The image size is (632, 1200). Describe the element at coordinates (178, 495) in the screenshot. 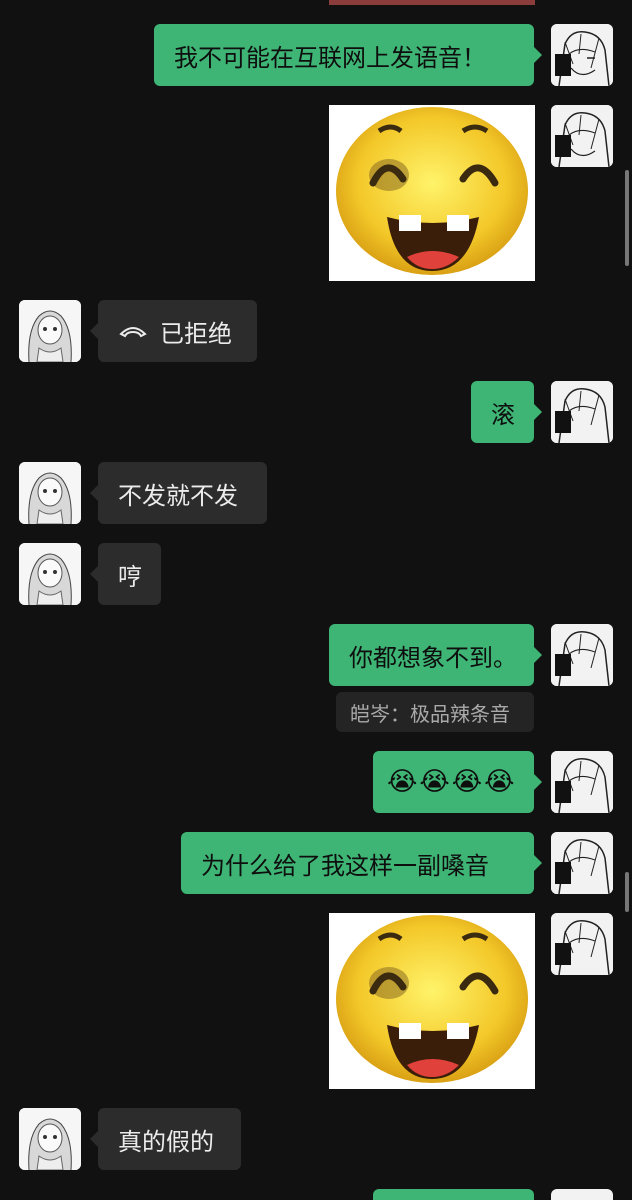

I see `message-text: 不发就不发` at that location.